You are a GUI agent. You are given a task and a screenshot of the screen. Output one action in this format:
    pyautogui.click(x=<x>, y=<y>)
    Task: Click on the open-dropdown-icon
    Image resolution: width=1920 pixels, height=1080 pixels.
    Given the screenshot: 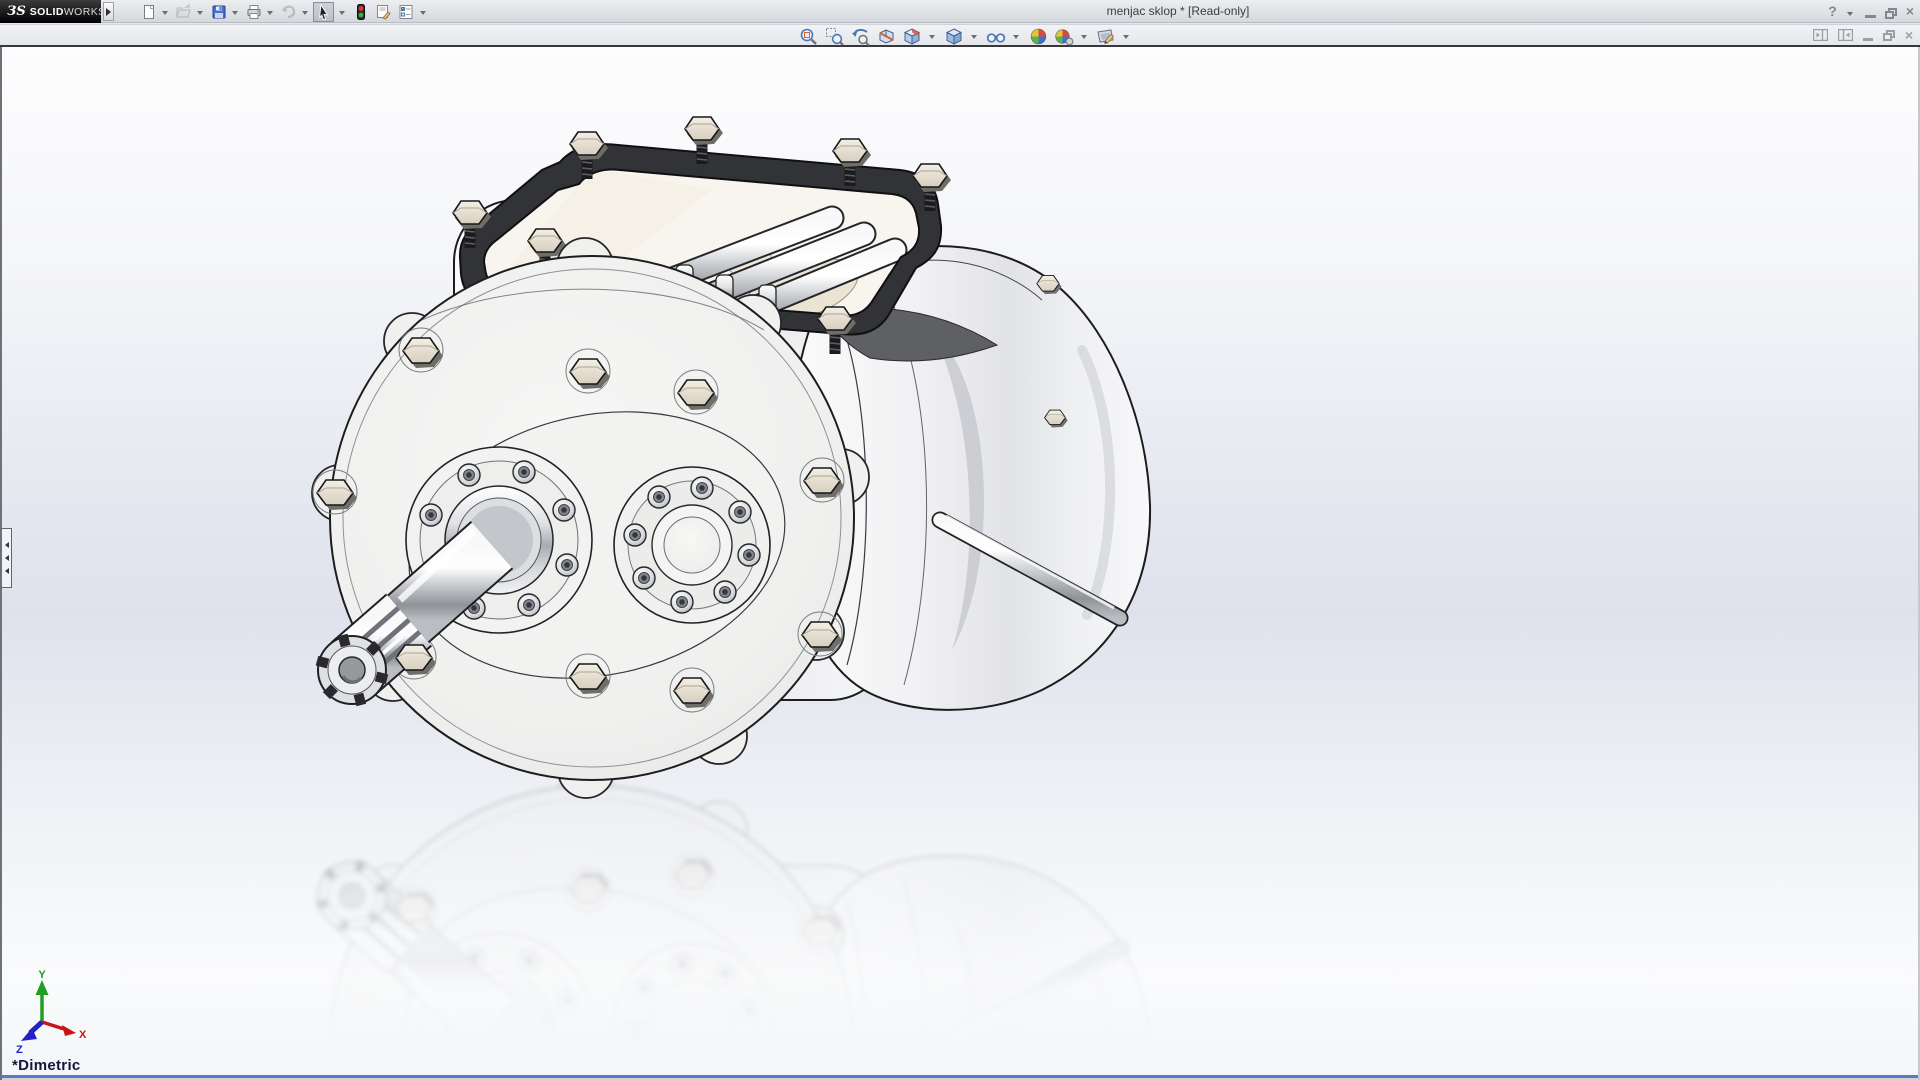 What is the action you would take?
    pyautogui.click(x=200, y=14)
    